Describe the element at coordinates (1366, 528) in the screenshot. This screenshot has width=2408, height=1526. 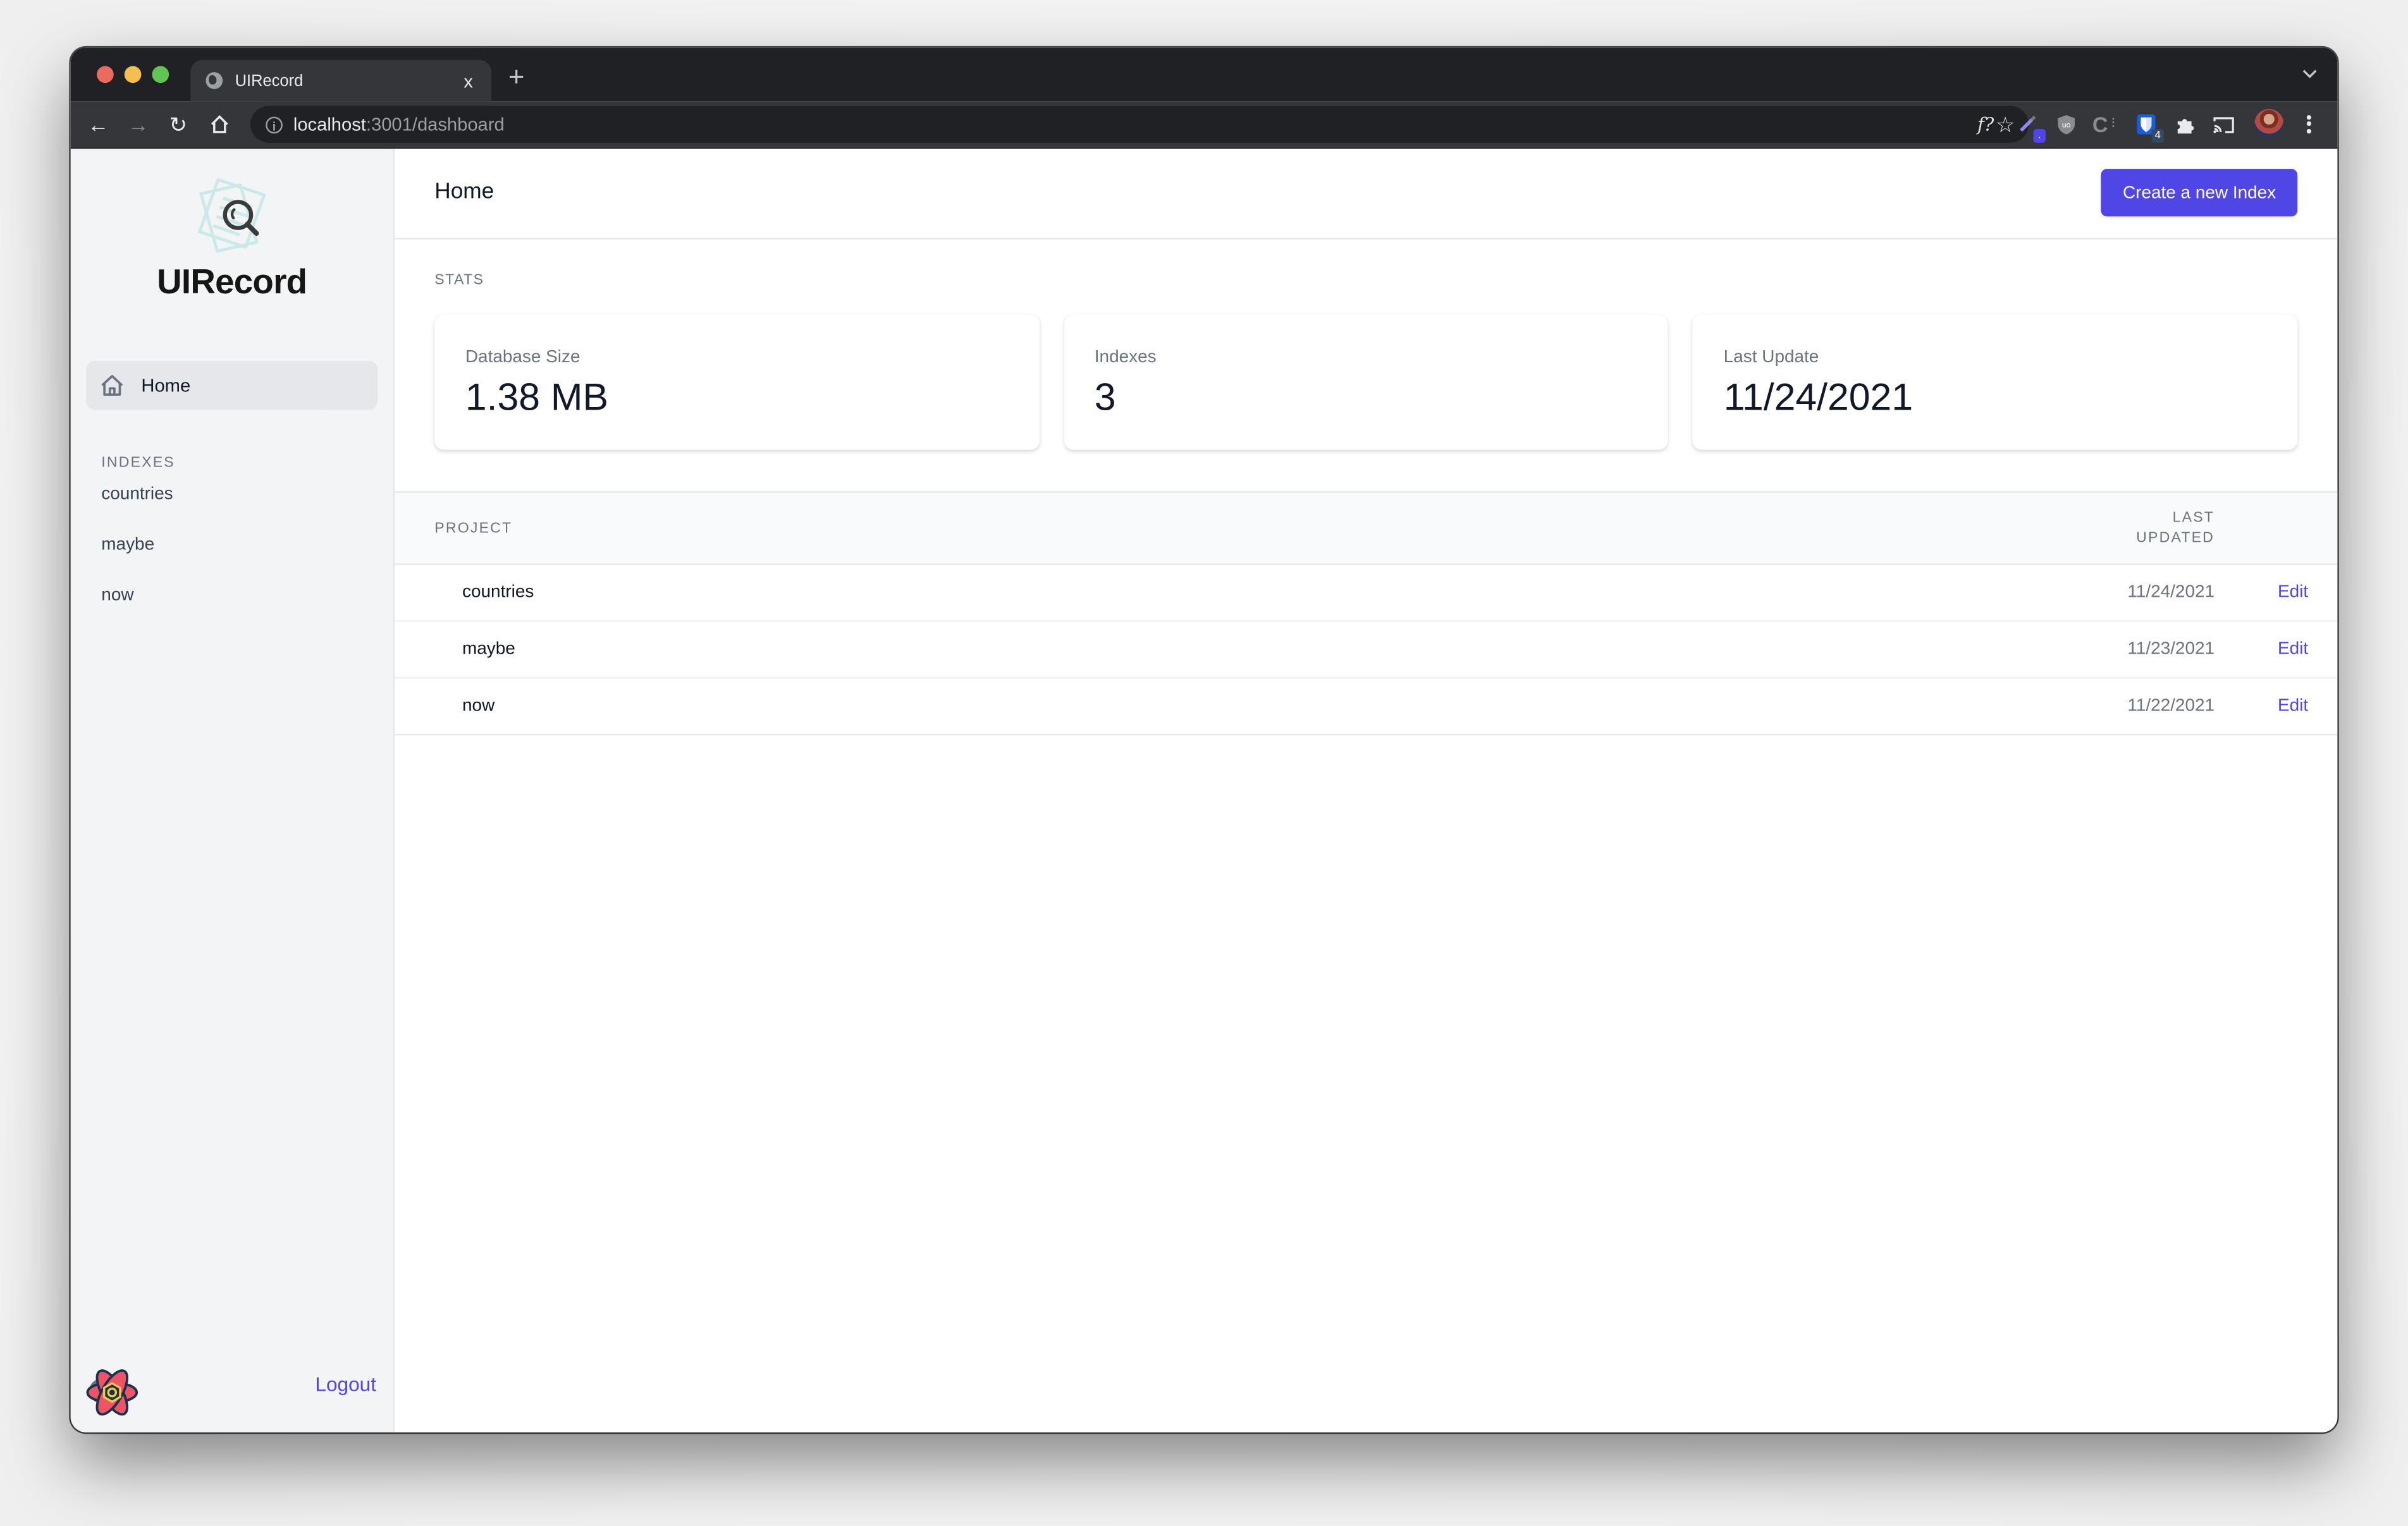
I see `table-header: PROJECT LAST UPDATED` at that location.